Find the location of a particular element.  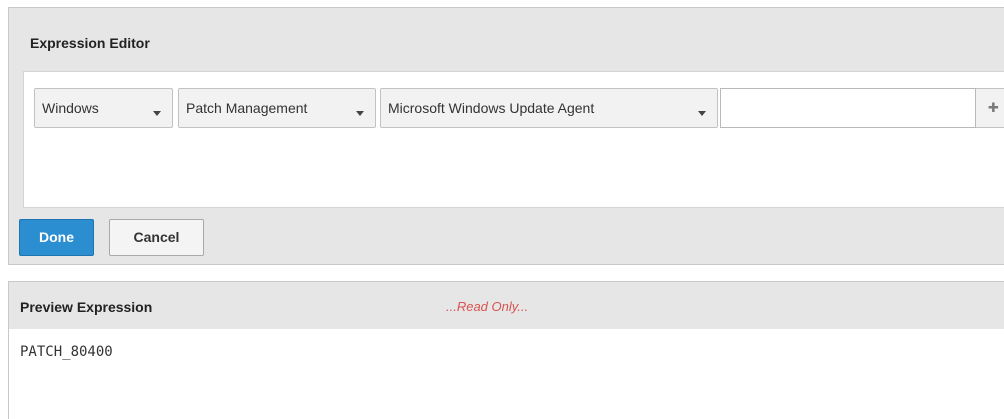

expression-editor-title: Expression Editor is located at coordinates (90, 43).